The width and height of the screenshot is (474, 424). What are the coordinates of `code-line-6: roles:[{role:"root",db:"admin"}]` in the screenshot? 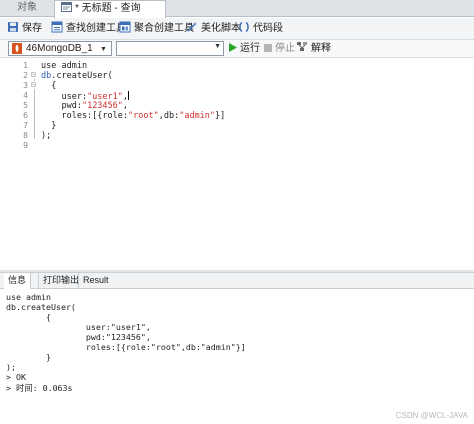 It's located at (133, 116).